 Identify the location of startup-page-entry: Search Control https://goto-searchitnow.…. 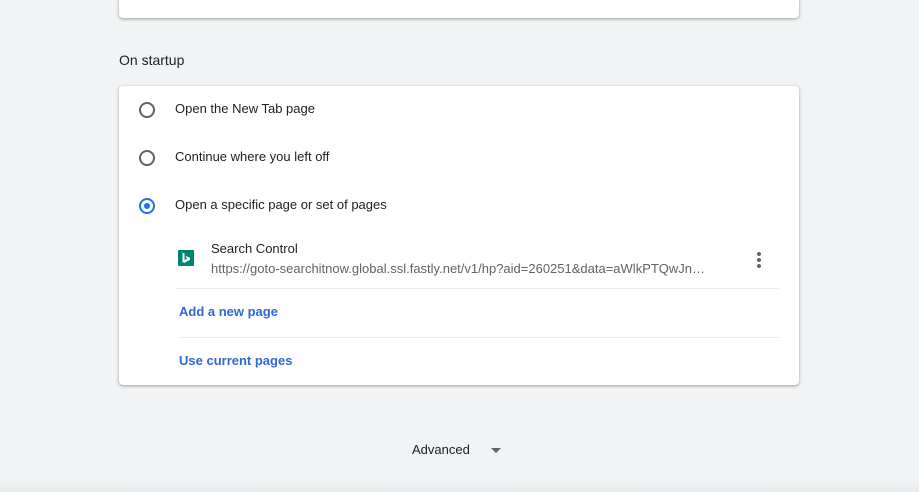
(477, 261).